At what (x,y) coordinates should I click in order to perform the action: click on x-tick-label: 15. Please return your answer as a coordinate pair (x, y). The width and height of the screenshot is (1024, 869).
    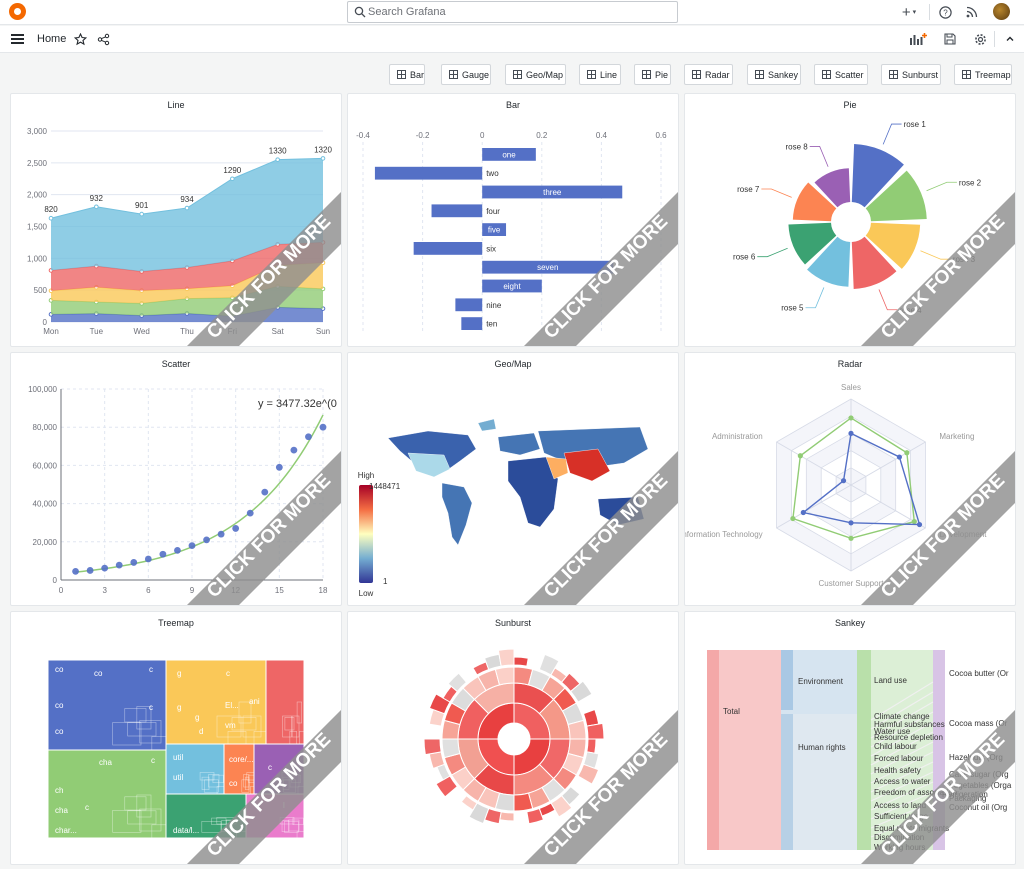
    Looking at the image, I should click on (279, 590).